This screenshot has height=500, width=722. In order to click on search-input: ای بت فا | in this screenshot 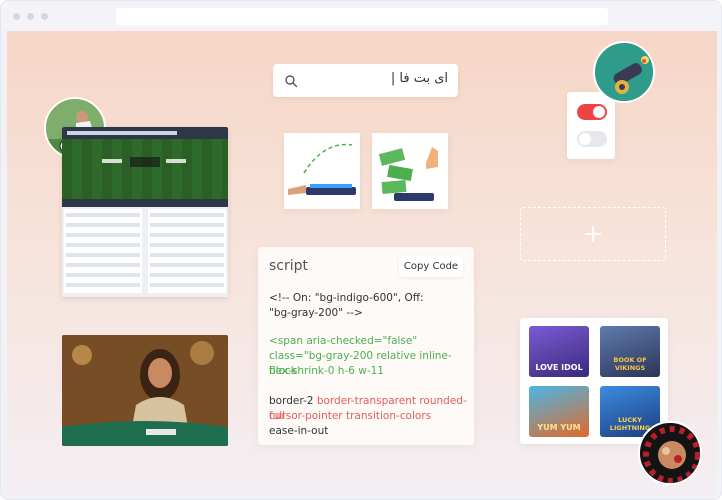, I will do `click(419, 78)`.